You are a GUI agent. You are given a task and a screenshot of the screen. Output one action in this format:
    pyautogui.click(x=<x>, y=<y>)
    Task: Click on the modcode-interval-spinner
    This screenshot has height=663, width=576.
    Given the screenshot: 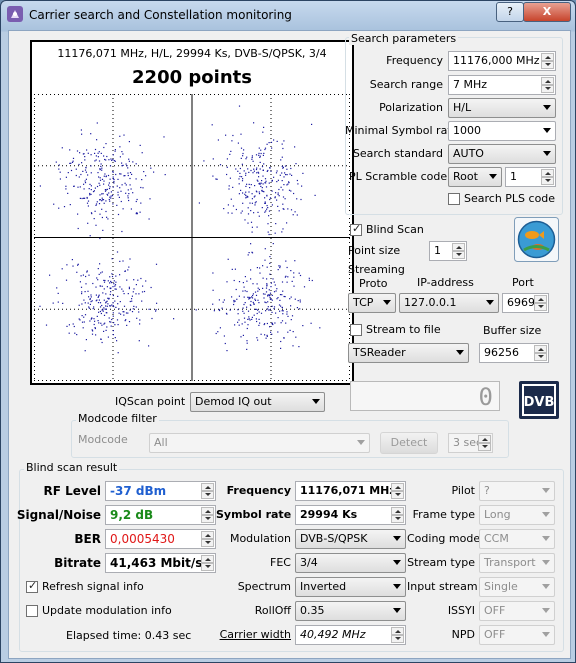 What is the action you would take?
    pyautogui.click(x=484, y=443)
    